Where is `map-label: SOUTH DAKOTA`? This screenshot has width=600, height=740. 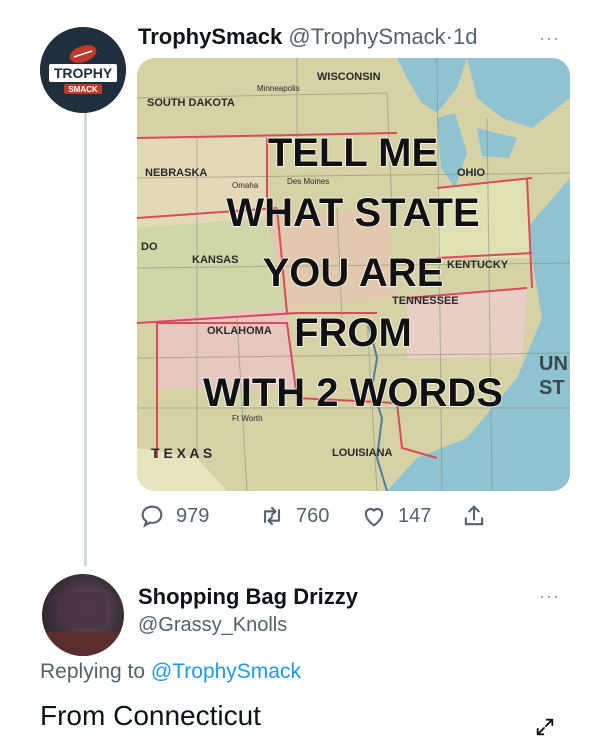 map-label: SOUTH DAKOTA is located at coordinates (191, 103).